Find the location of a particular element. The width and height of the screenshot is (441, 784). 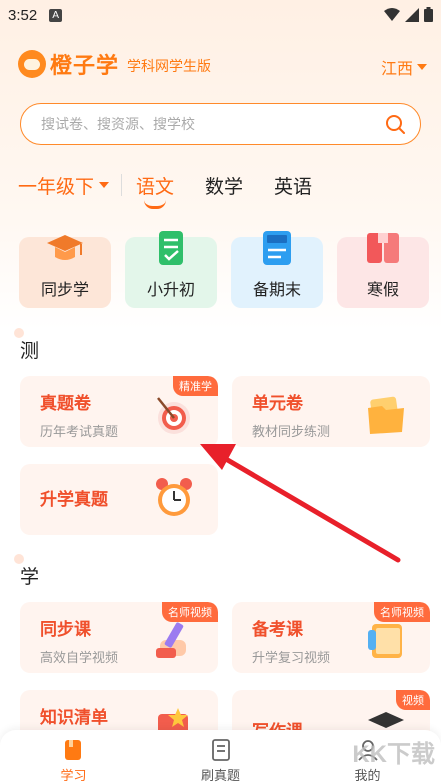

quick-label: 备期末 is located at coordinates (276, 289).